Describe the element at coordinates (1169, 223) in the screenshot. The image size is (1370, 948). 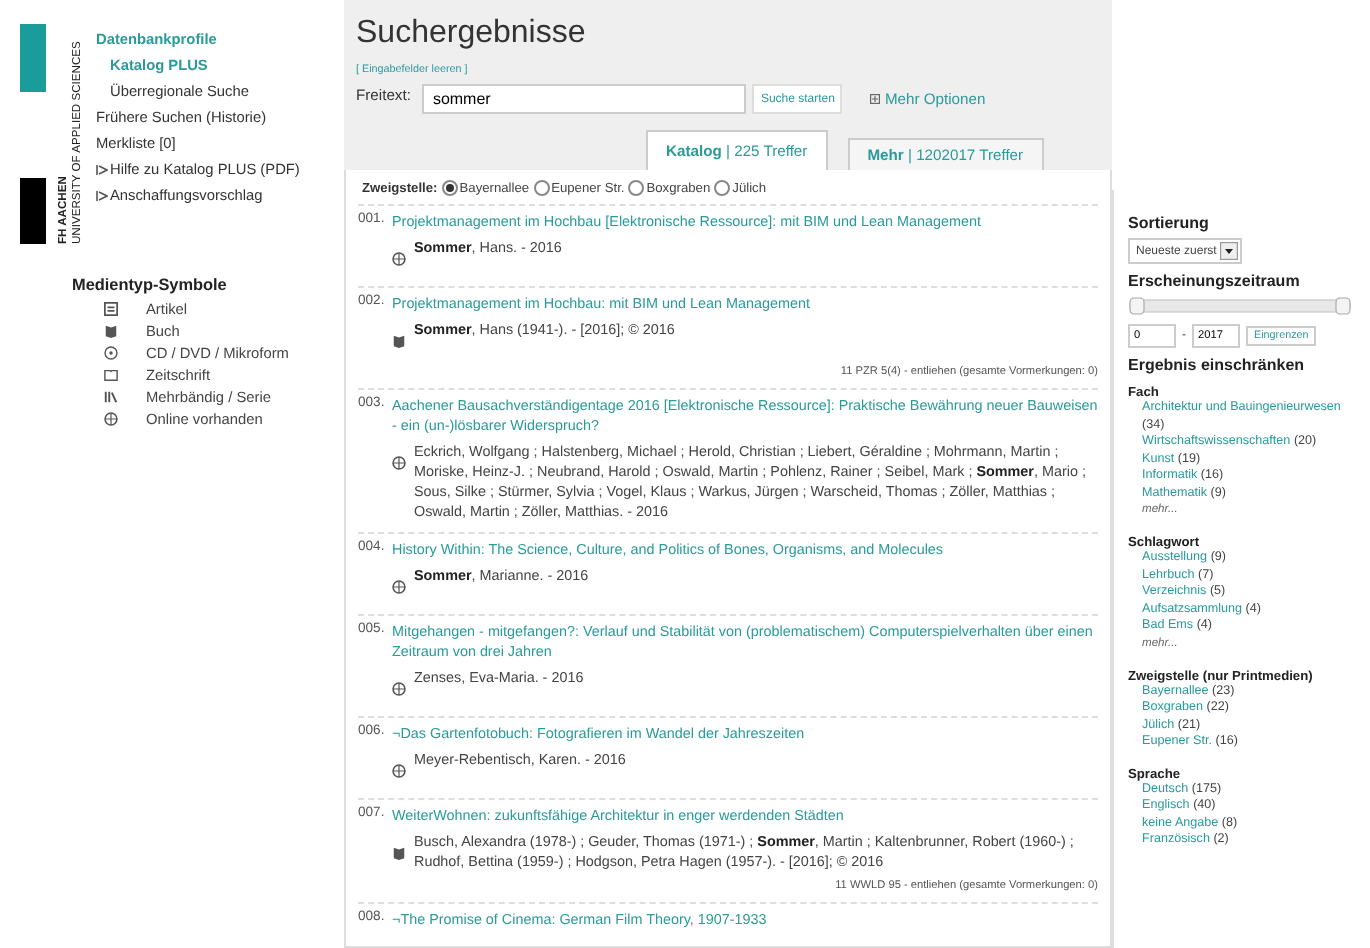
I see `sort-heading: Sortierung` at that location.